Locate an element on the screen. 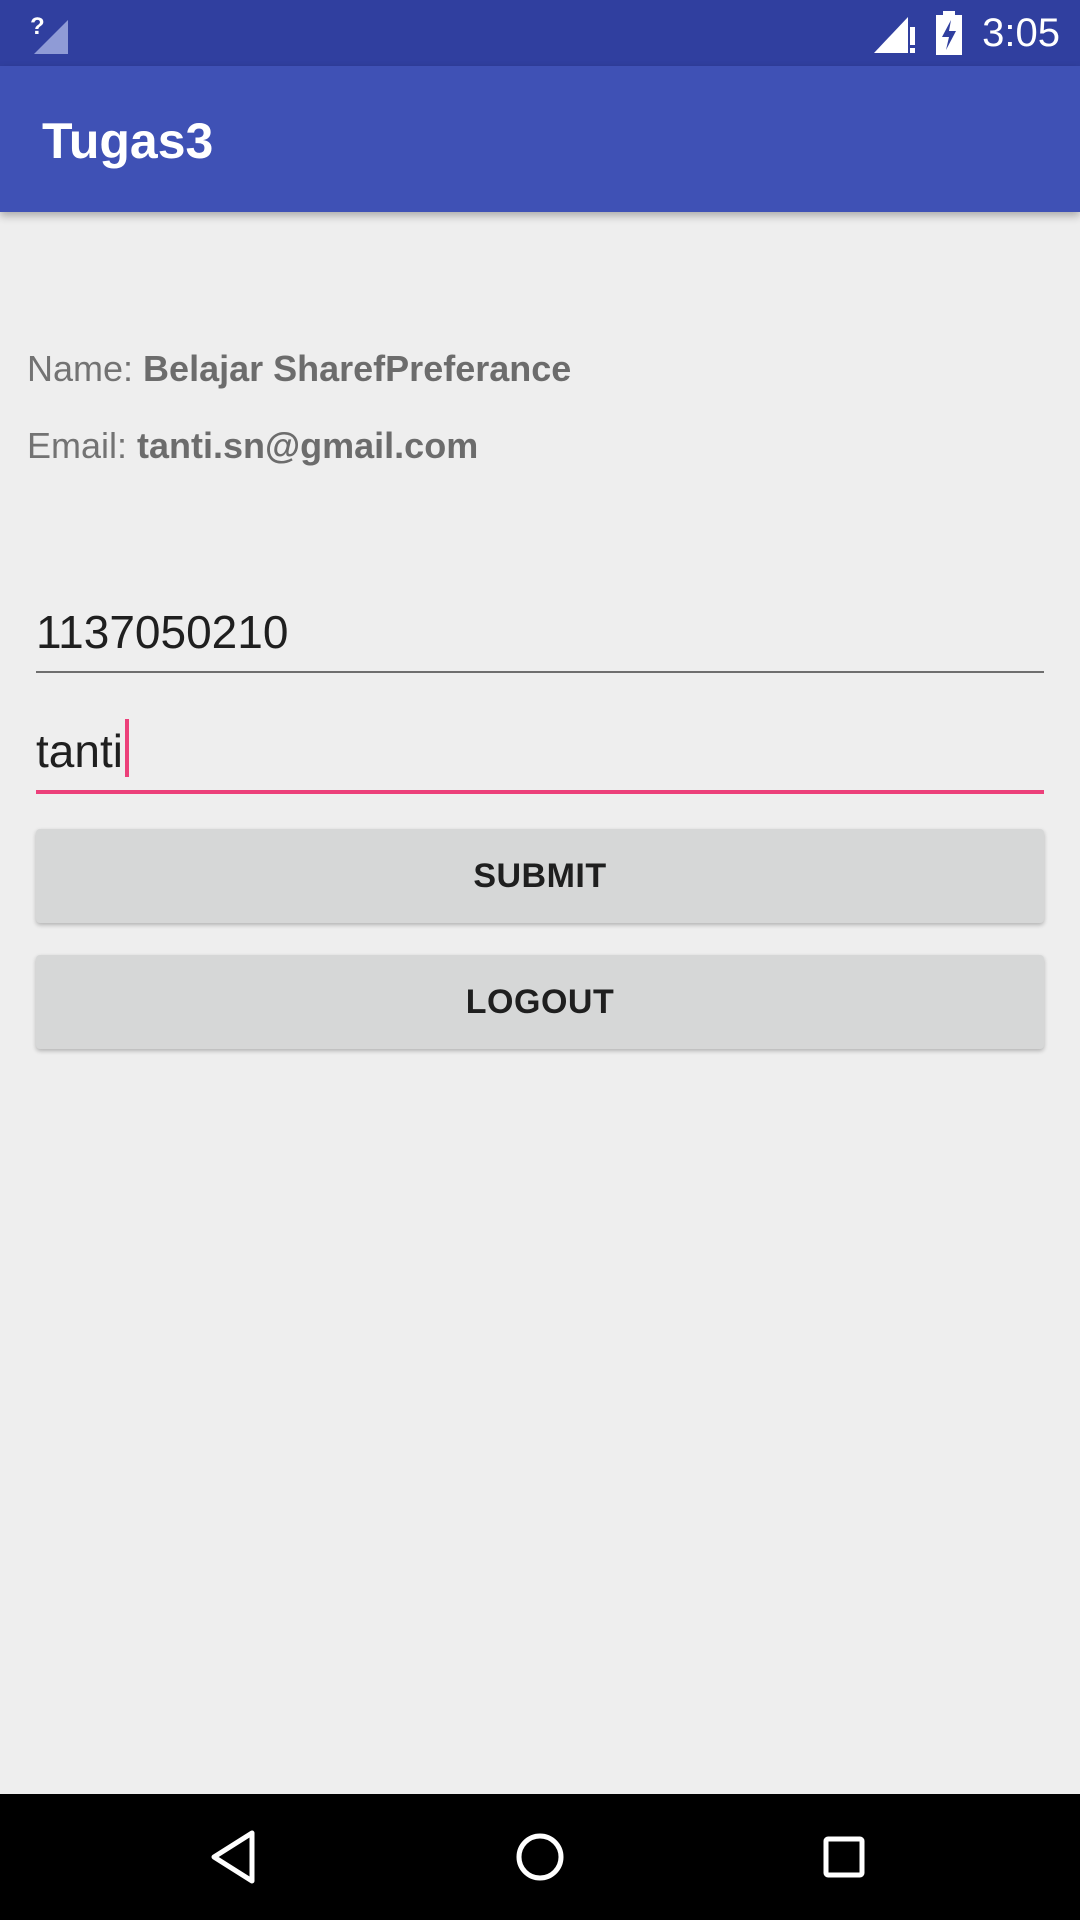  app-toolbar: Tugas3 is located at coordinates (540, 139).